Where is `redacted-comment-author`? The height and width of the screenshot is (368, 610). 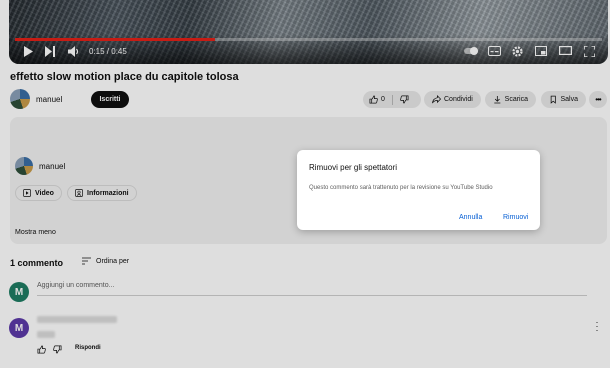
redacted-comment-author is located at coordinates (77, 319).